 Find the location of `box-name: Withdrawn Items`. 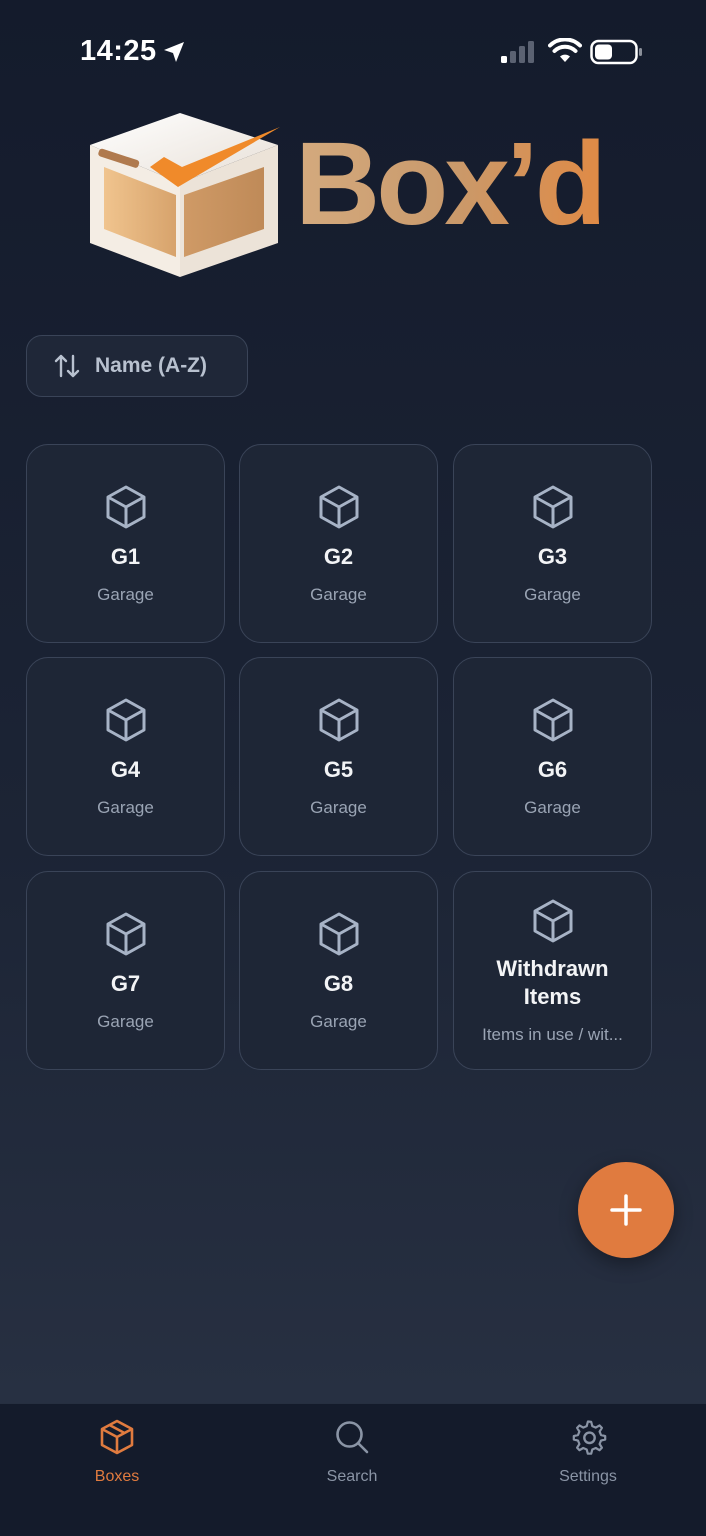

box-name: Withdrawn Items is located at coordinates (552, 982).